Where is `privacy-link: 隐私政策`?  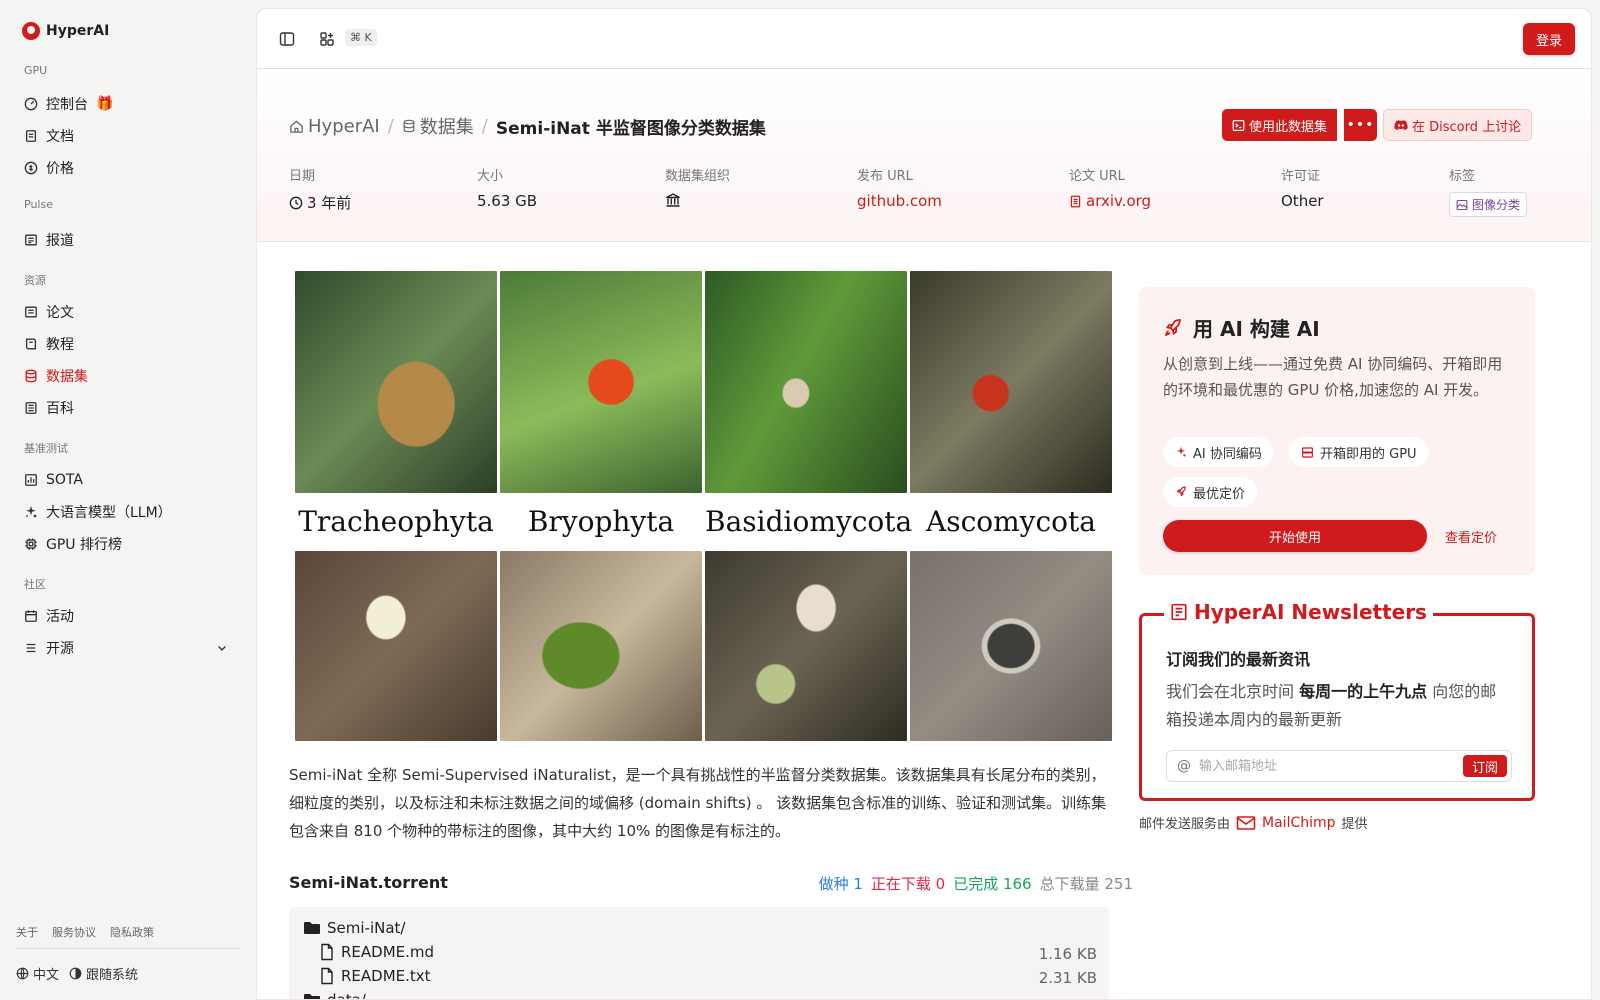 privacy-link: 隐私政策 is located at coordinates (132, 932).